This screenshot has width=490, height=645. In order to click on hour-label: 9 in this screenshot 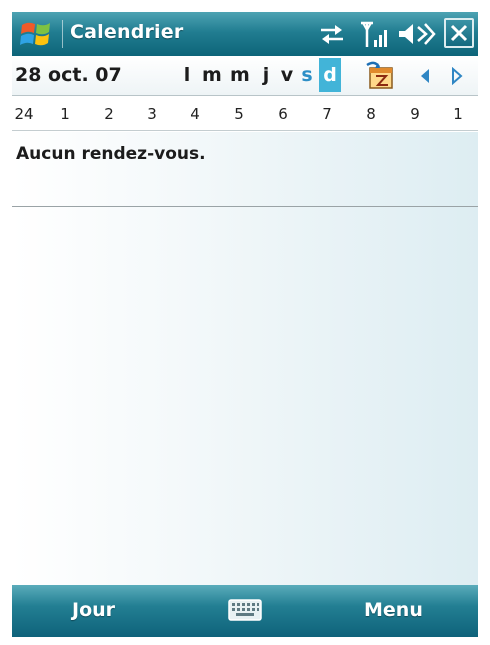, I will do `click(415, 114)`.